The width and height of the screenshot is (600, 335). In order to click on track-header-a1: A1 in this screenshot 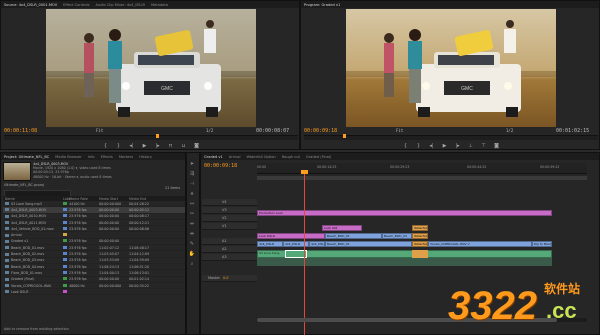, I will do `click(229, 241)`.